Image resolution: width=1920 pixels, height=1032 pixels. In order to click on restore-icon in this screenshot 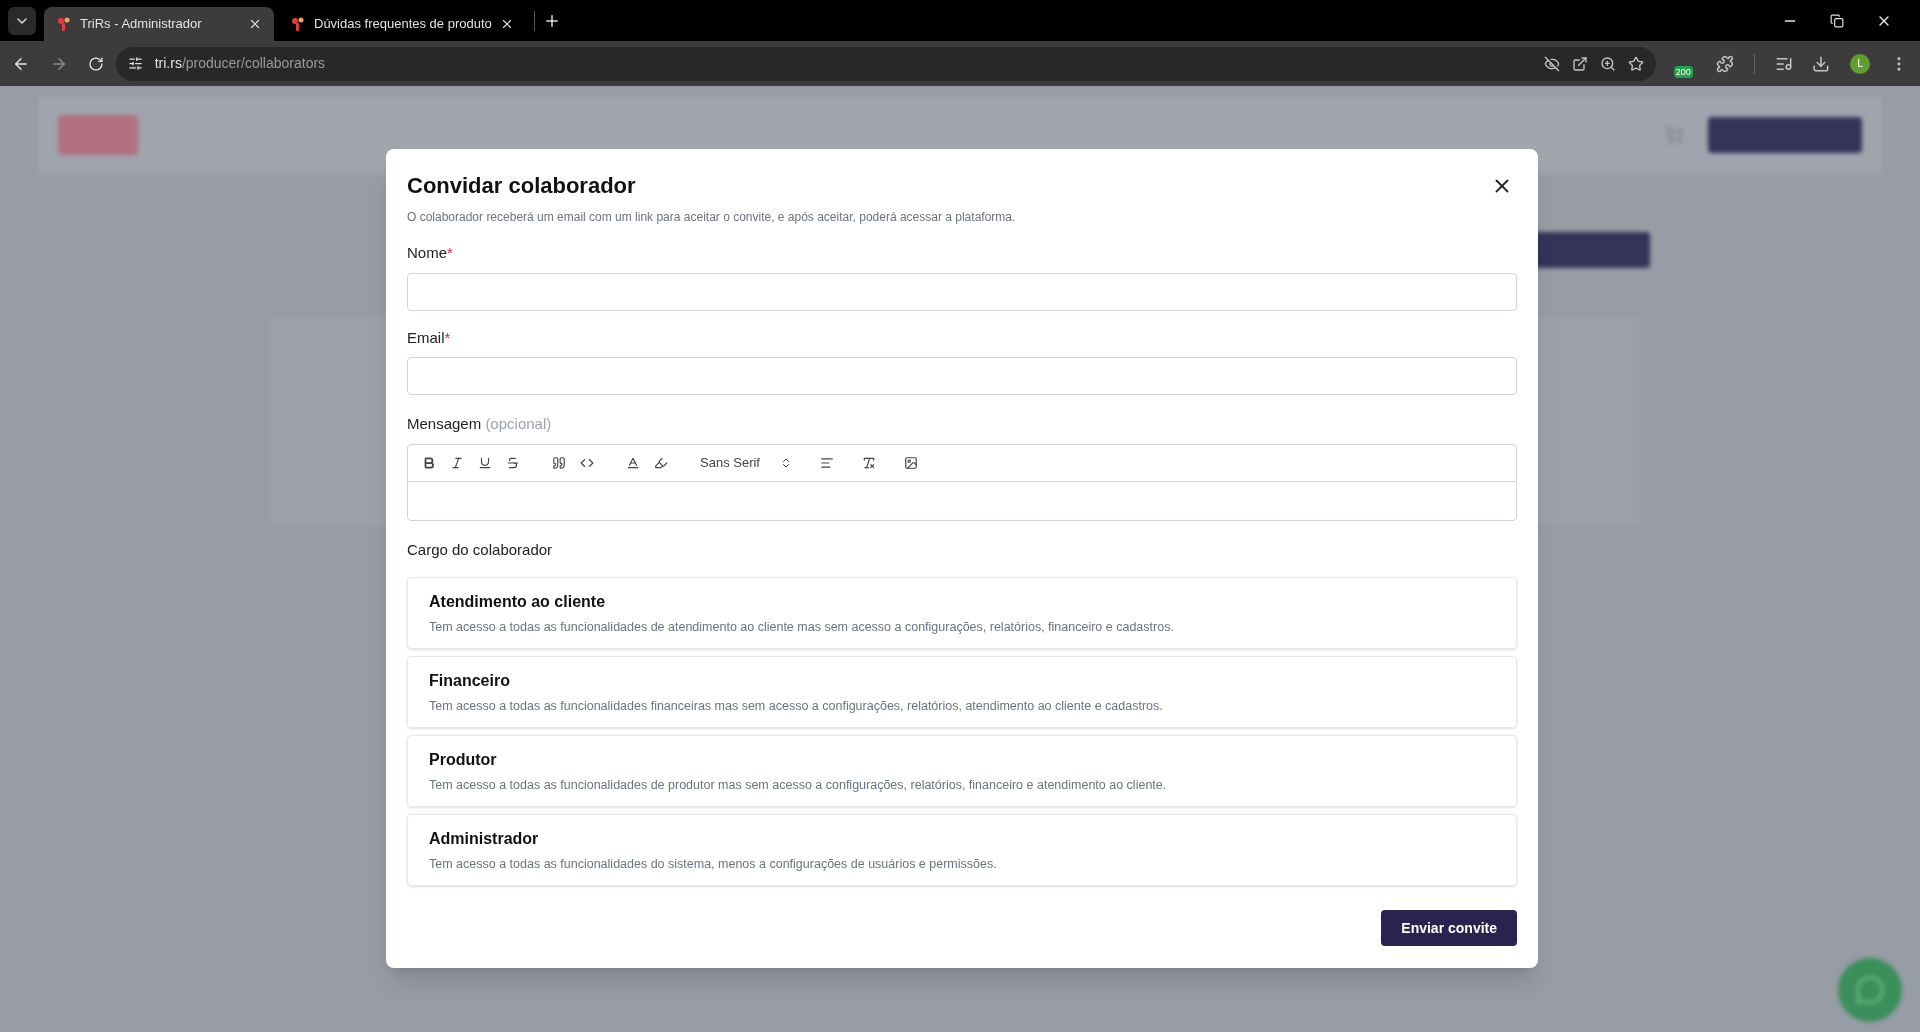, I will do `click(1837, 20)`.